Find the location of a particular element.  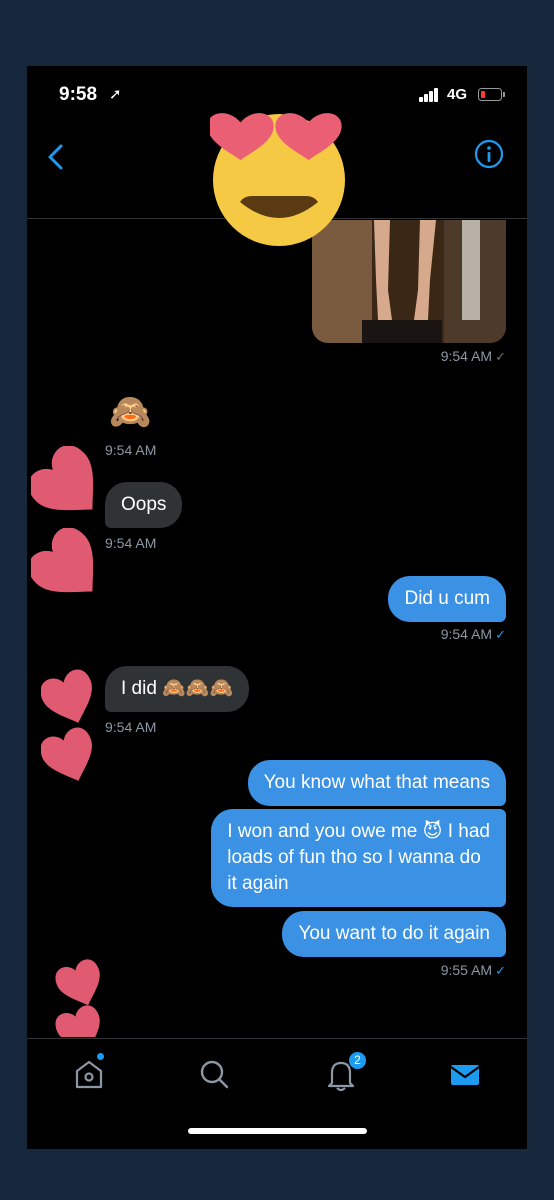

message-bubble-outgoing: You want to do it again is located at coordinates (394, 934).